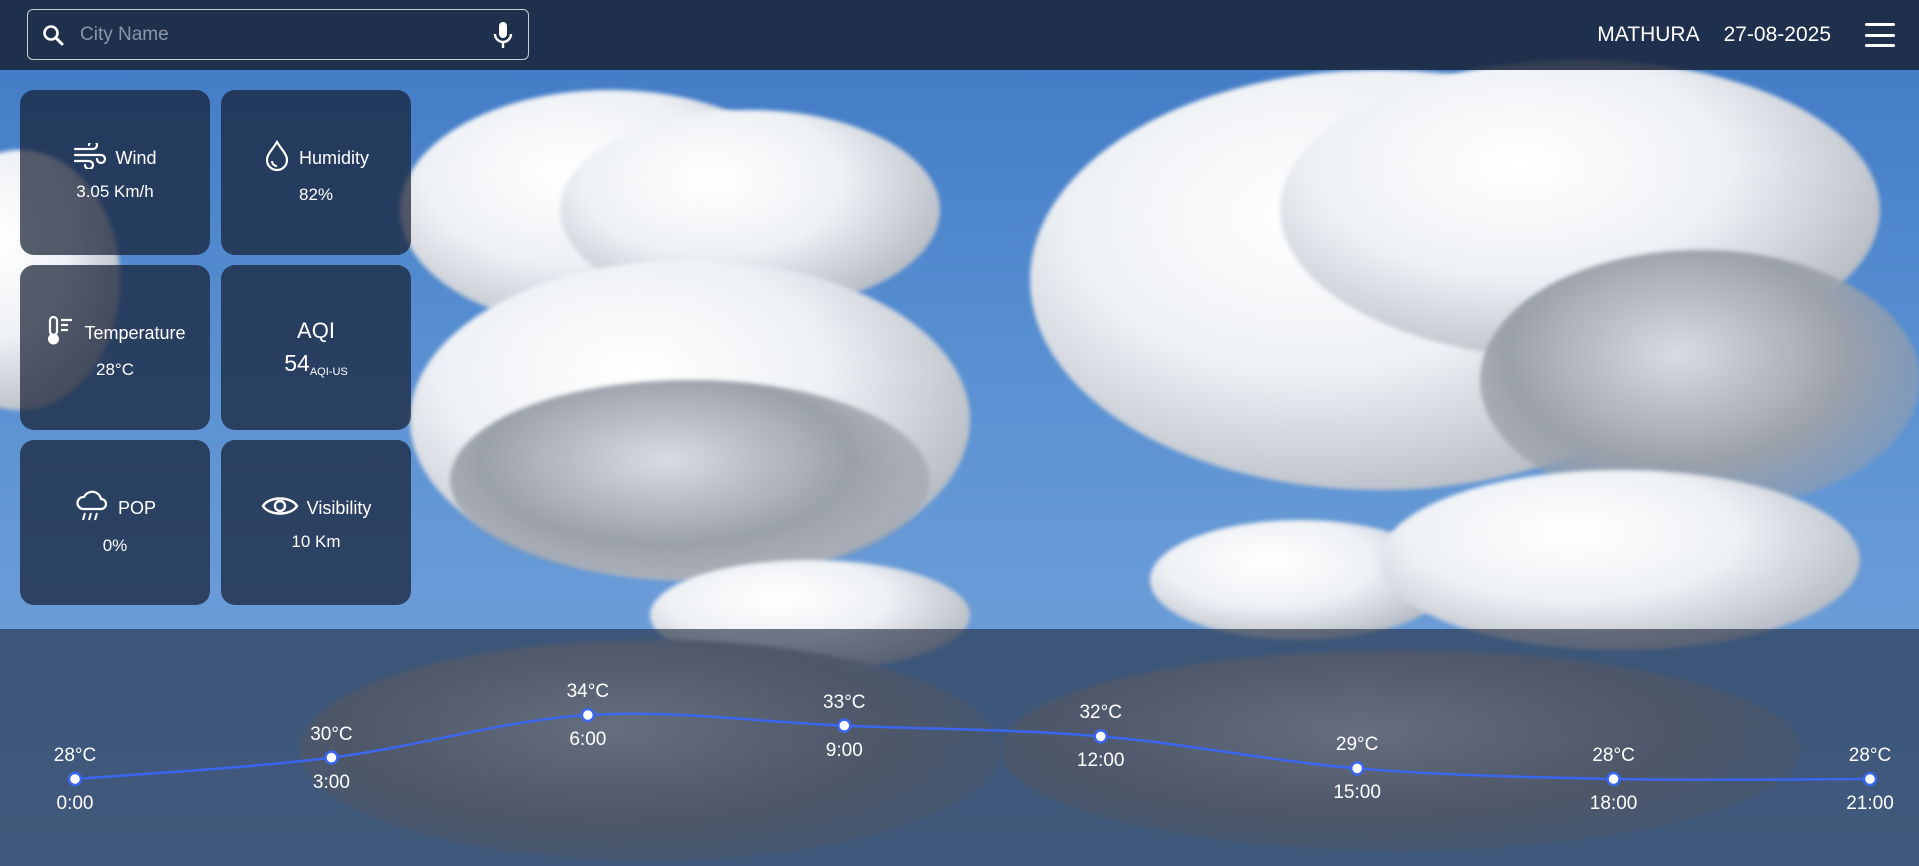 This screenshot has width=1919, height=866. Describe the element at coordinates (503, 34) in the screenshot. I see `microphone-icon` at that location.